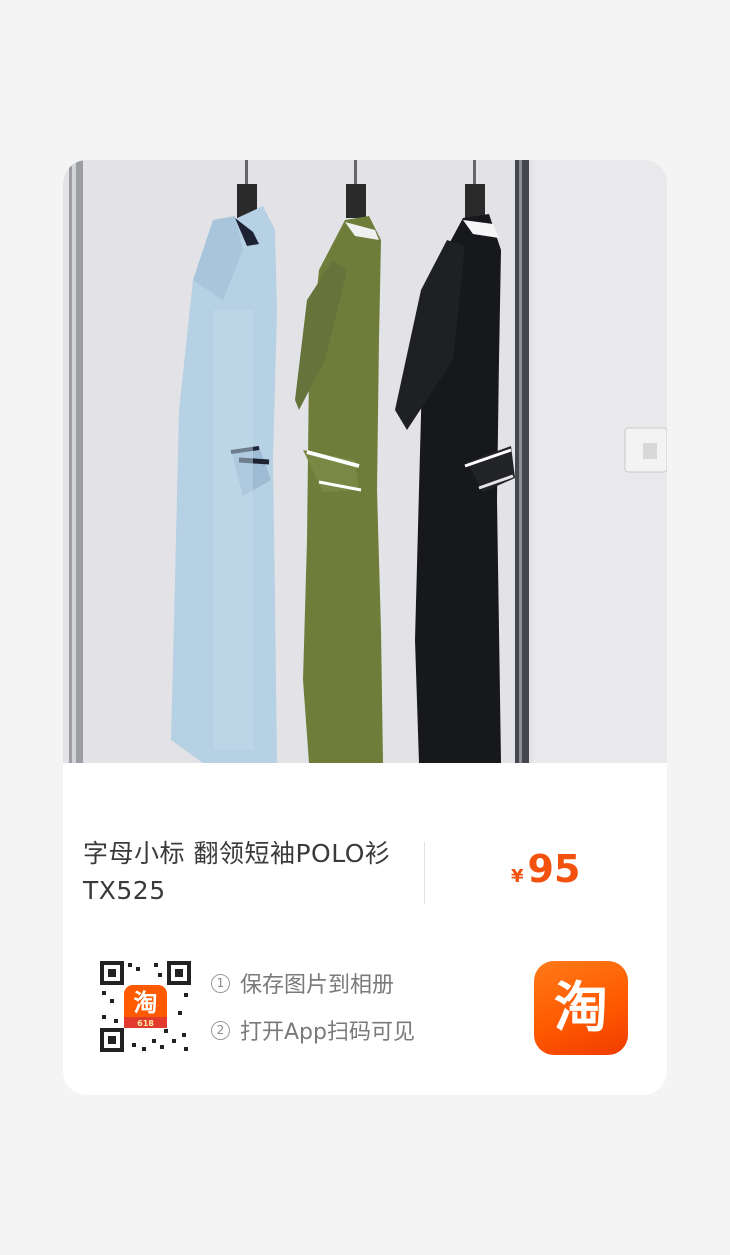  I want to click on qr-code-image: 淘 618, so click(145, 1006).